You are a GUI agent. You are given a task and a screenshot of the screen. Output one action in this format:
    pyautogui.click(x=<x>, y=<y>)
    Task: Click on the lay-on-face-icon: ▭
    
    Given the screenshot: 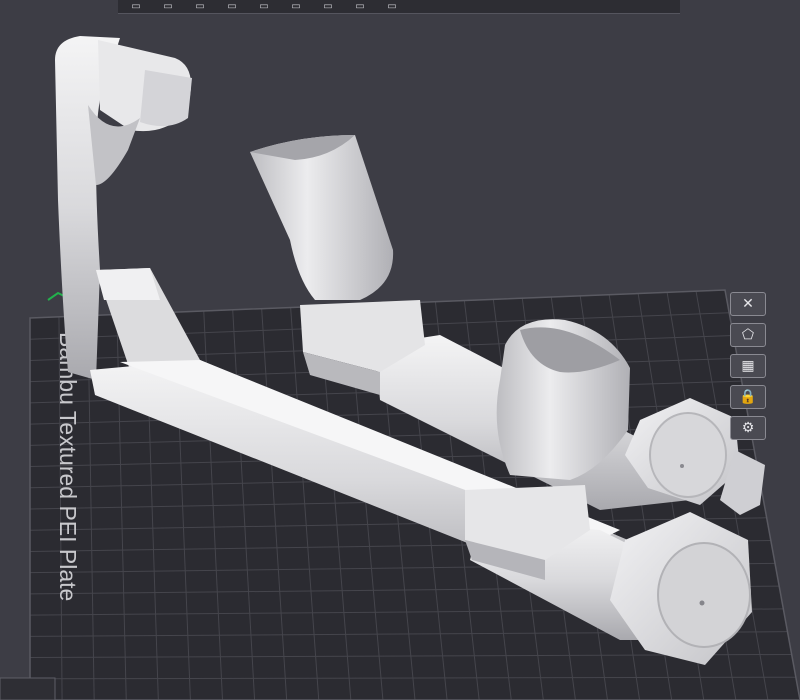 What is the action you would take?
    pyautogui.click(x=232, y=7)
    